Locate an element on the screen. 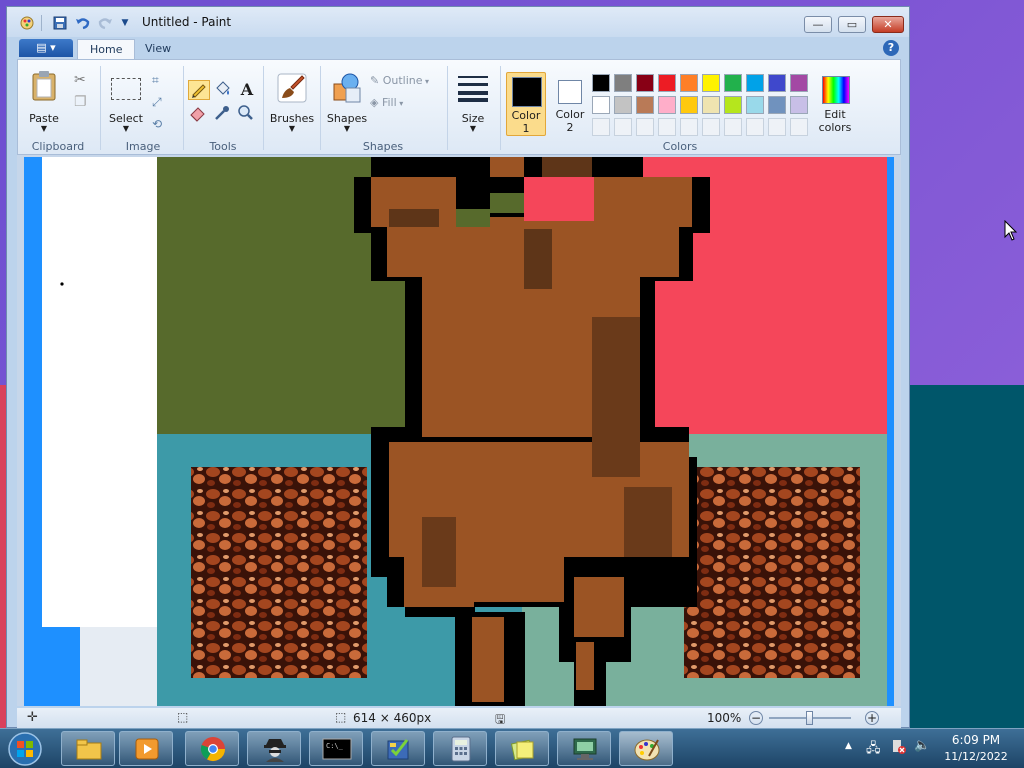  minimize-button: — is located at coordinates (818, 24).